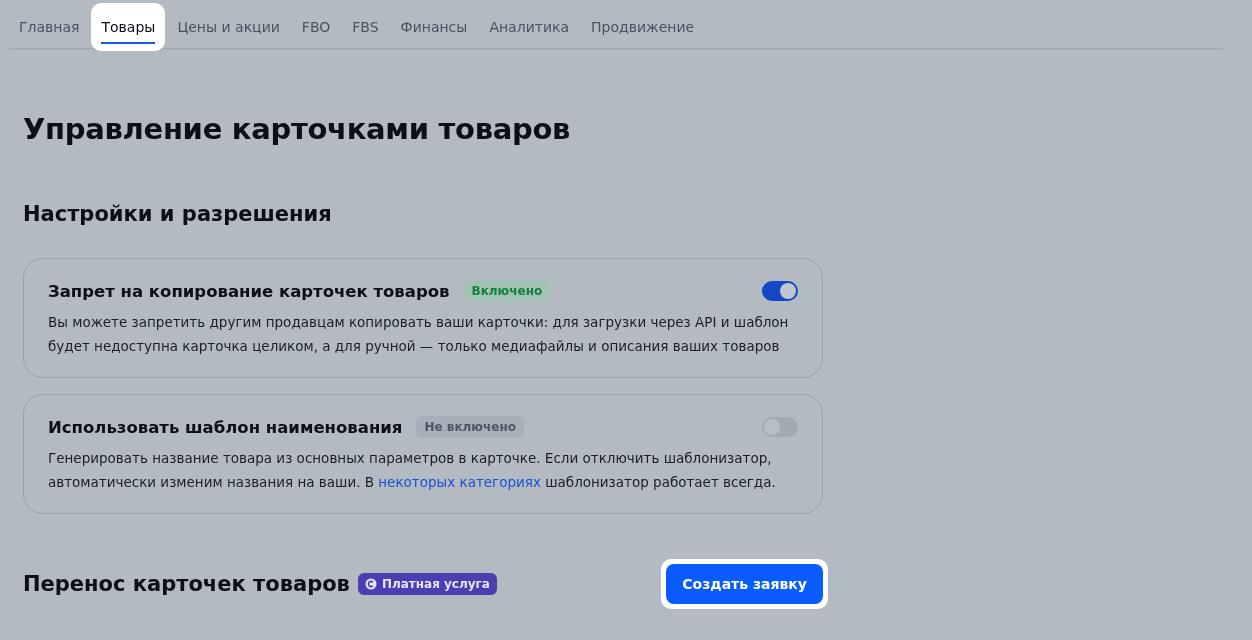  What do you see at coordinates (128, 27) in the screenshot?
I see `nav-tab: Товары` at bounding box center [128, 27].